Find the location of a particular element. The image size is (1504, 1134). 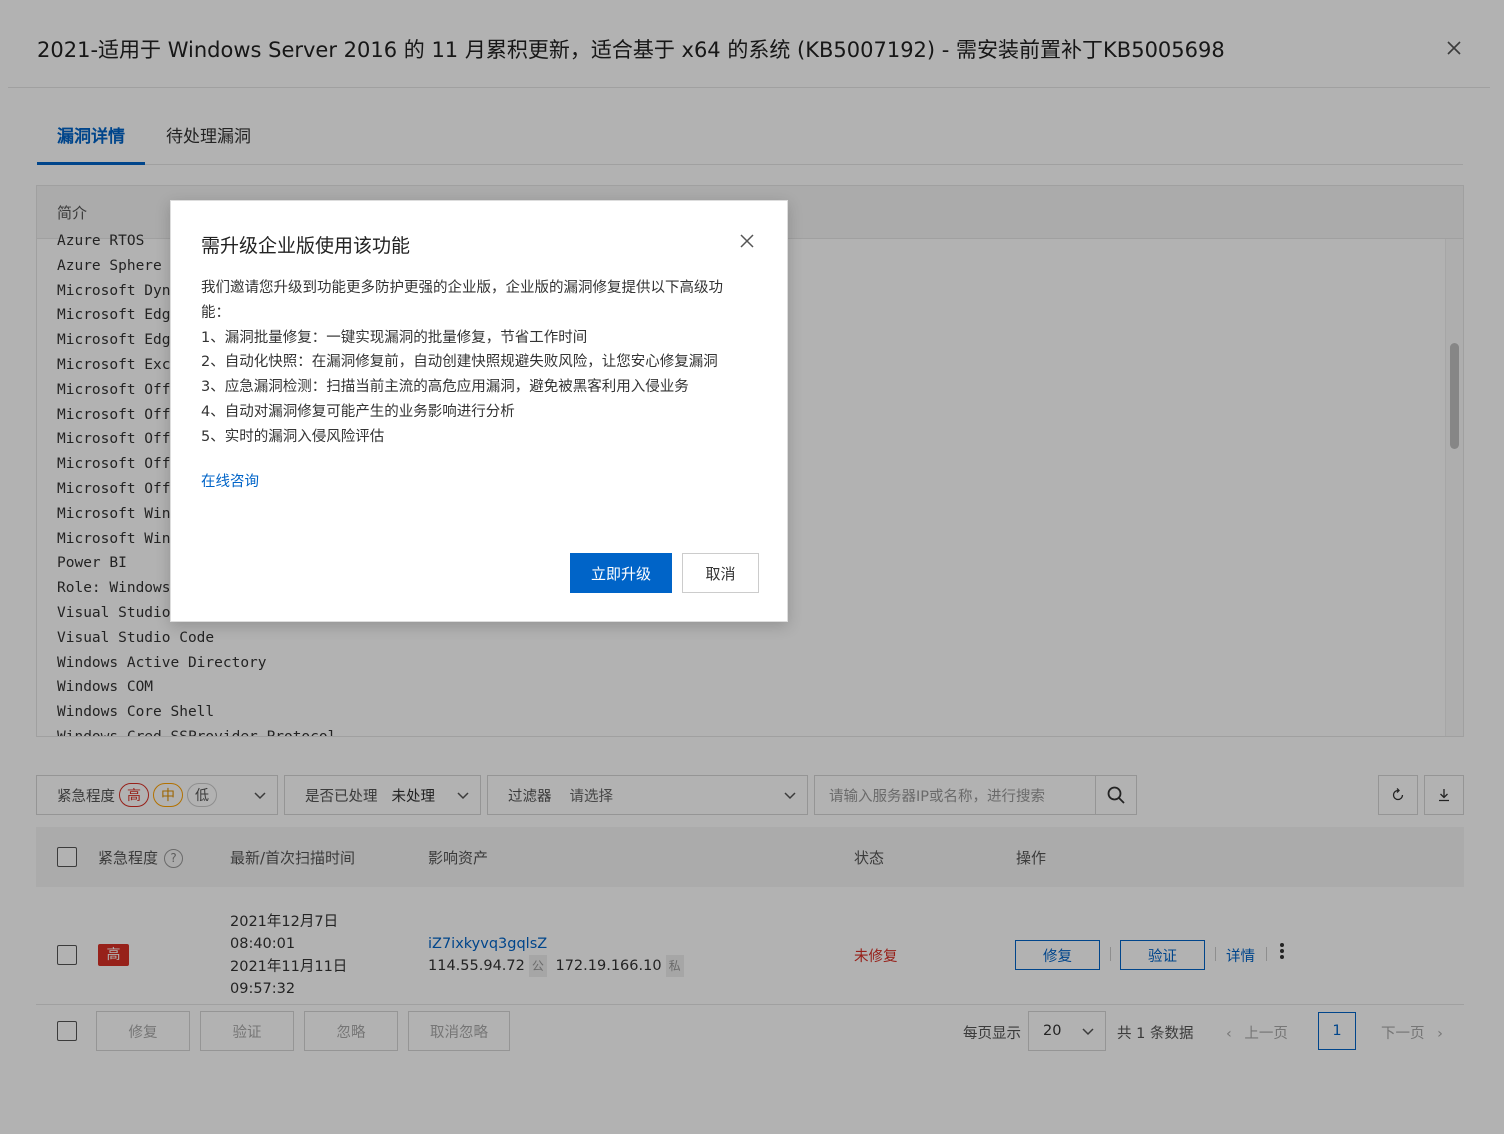

feature-item: 4、自动对漏洞修复可能产生的业务影响进行分析 is located at coordinates (358, 411).